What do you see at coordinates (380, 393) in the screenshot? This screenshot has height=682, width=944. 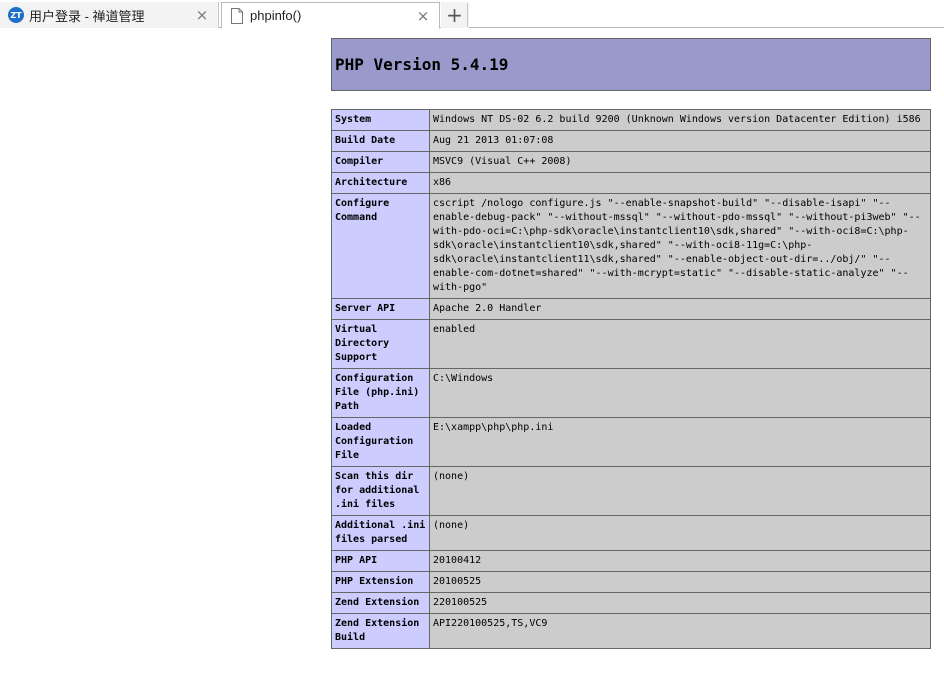 I see `row-key: Configuration File (php.ini) Path` at bounding box center [380, 393].